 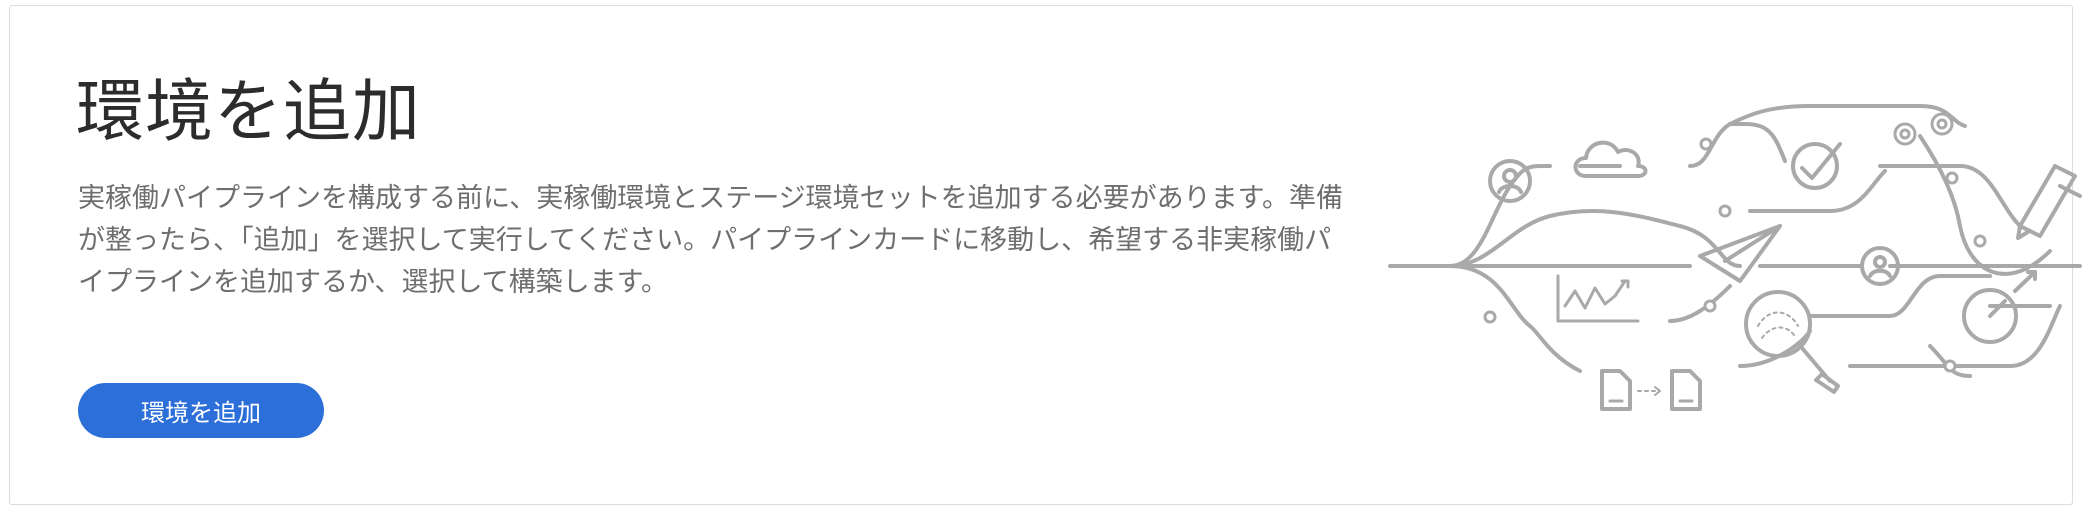 I want to click on paper-plane-icon, so click(x=1740, y=253).